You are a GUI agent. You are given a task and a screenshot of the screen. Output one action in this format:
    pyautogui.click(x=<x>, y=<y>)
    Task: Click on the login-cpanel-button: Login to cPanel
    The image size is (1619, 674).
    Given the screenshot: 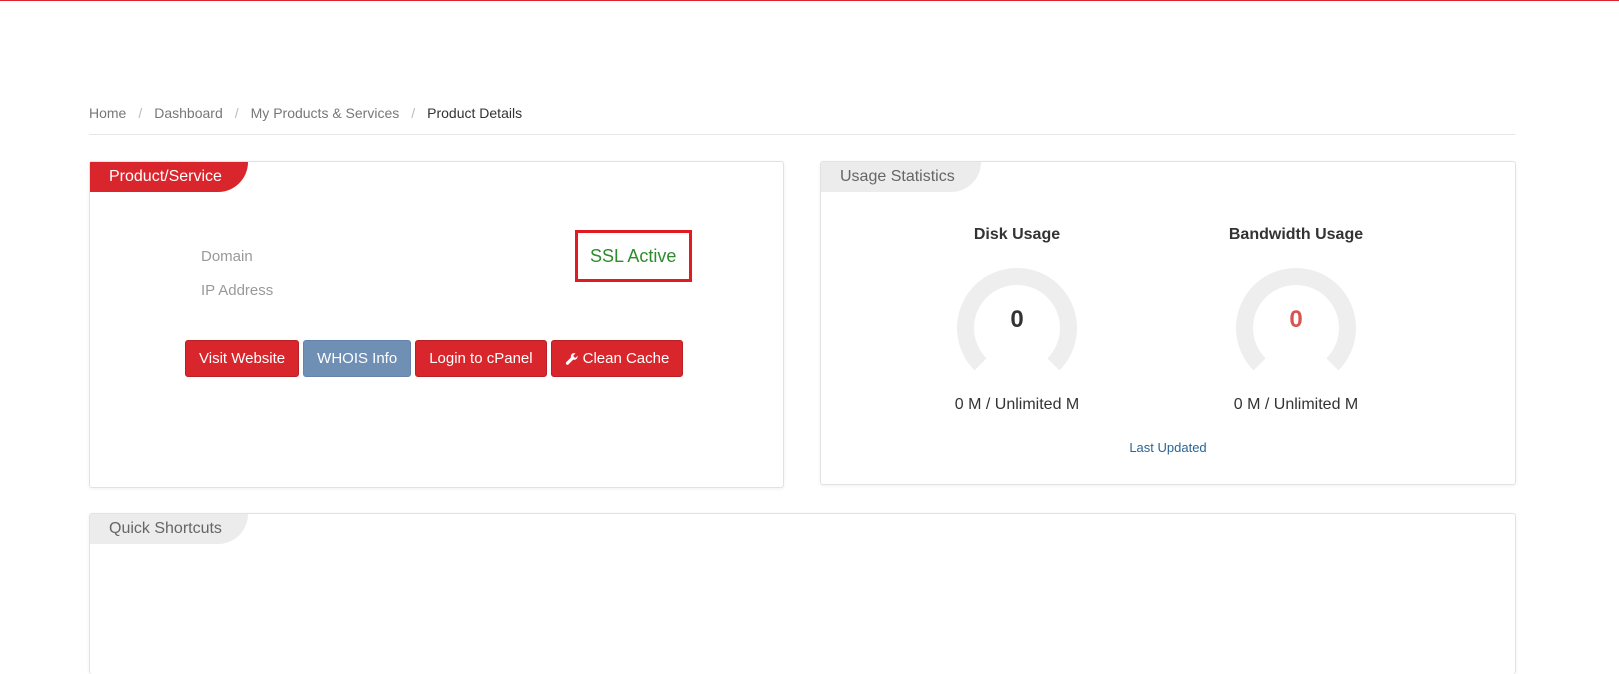 What is the action you would take?
    pyautogui.click(x=481, y=358)
    